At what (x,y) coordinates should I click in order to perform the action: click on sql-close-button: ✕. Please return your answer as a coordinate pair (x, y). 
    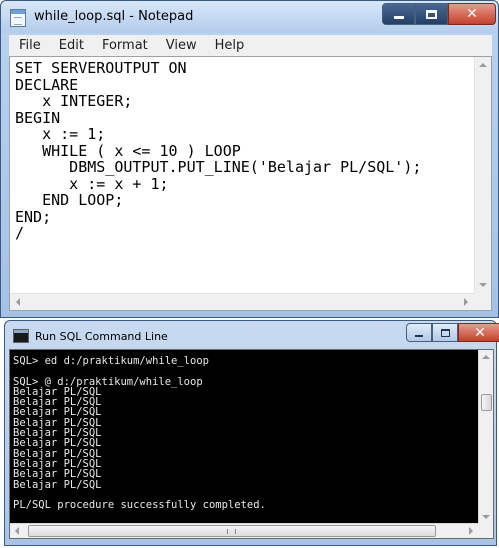
    Looking at the image, I should click on (478, 332).